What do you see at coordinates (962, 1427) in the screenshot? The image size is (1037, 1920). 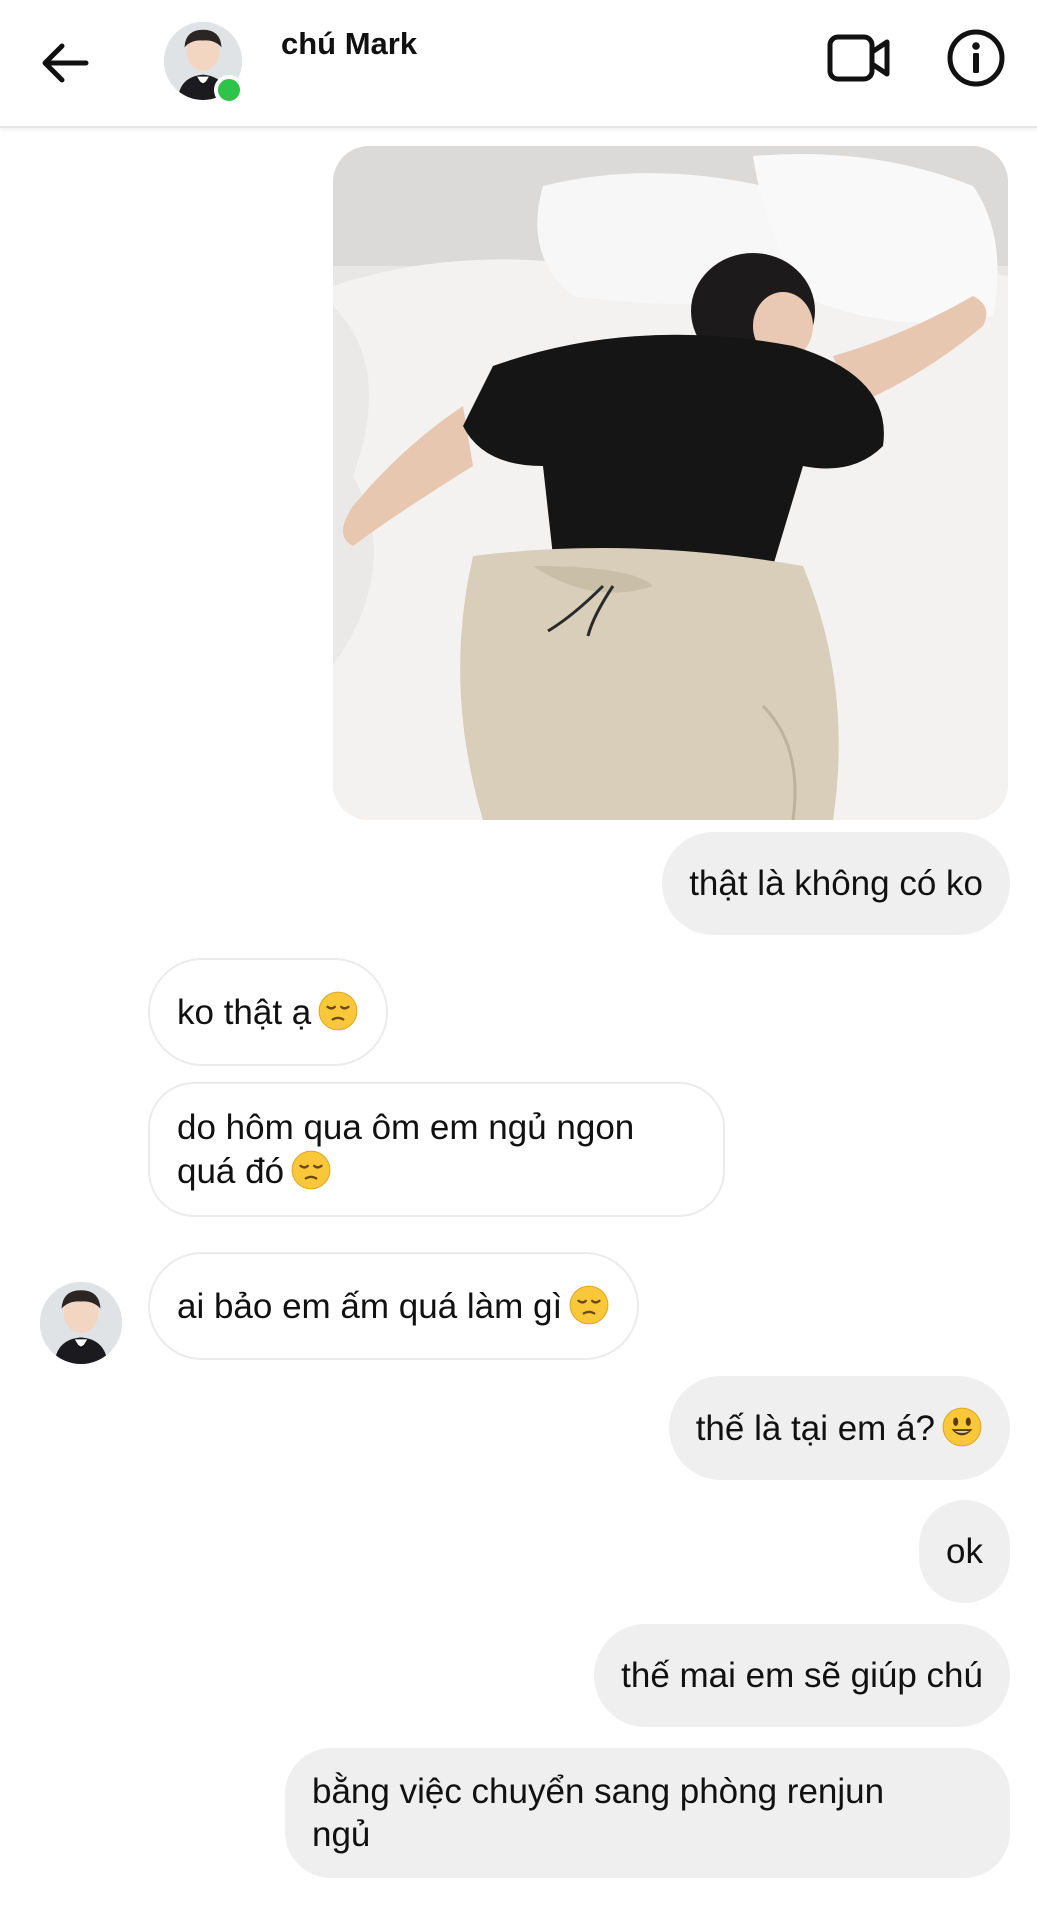 I see `smiley-face-icon` at bounding box center [962, 1427].